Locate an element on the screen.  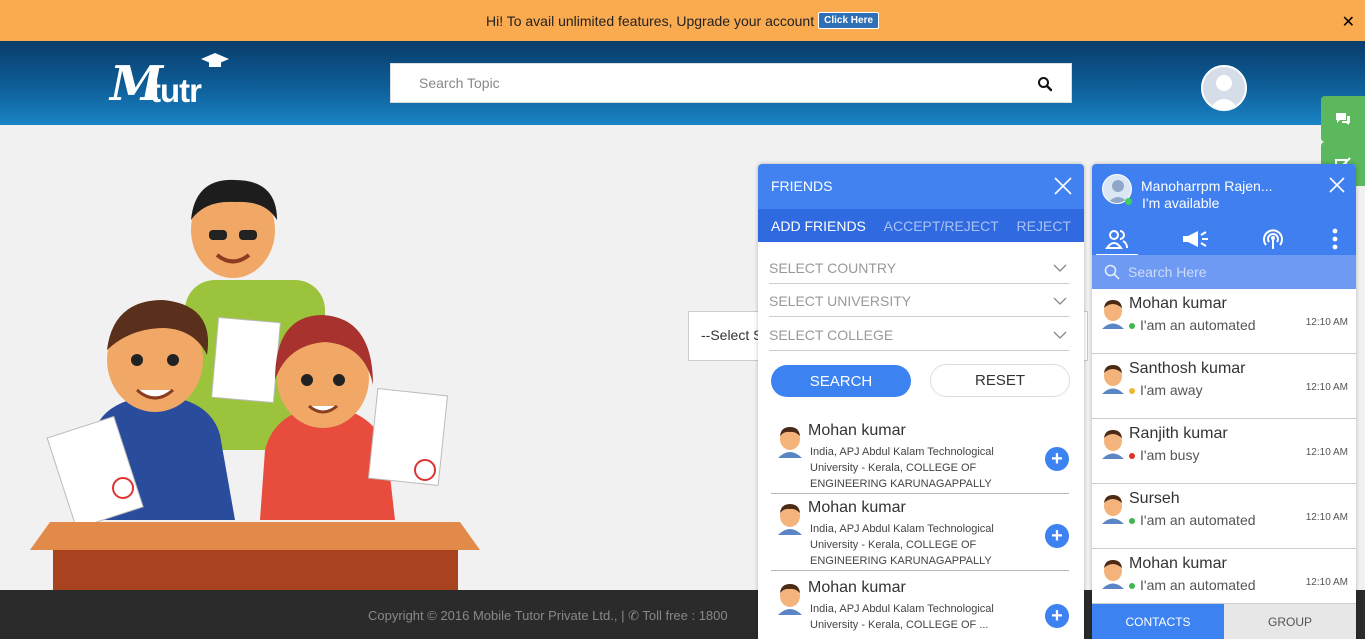
tab-add-friends: ADD FRIENDS is located at coordinates (818, 226).